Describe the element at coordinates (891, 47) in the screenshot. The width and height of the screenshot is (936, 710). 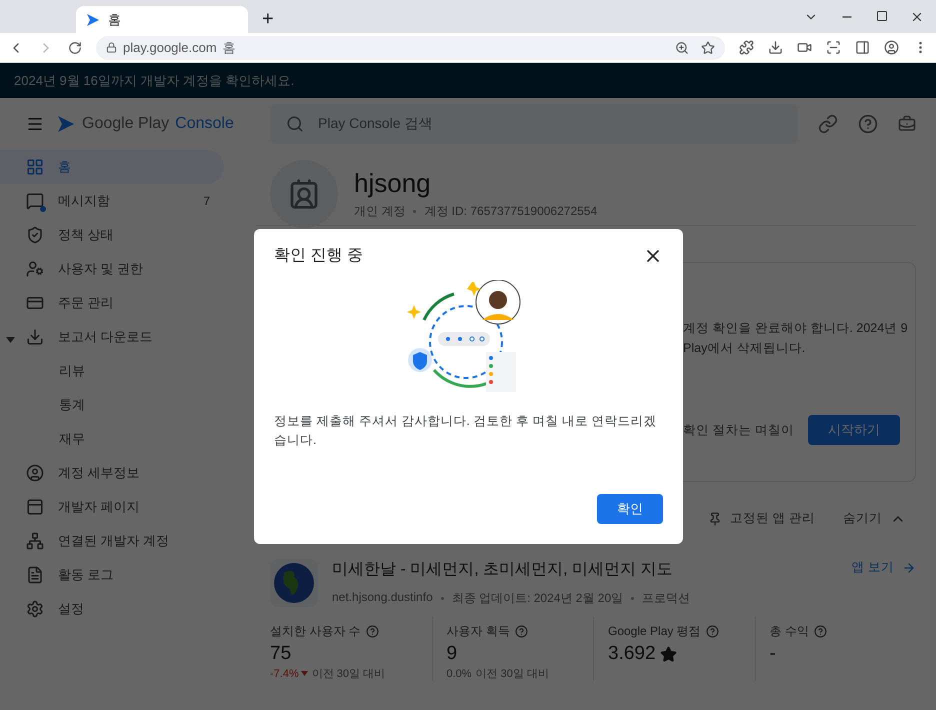
I see `profile-icon` at that location.